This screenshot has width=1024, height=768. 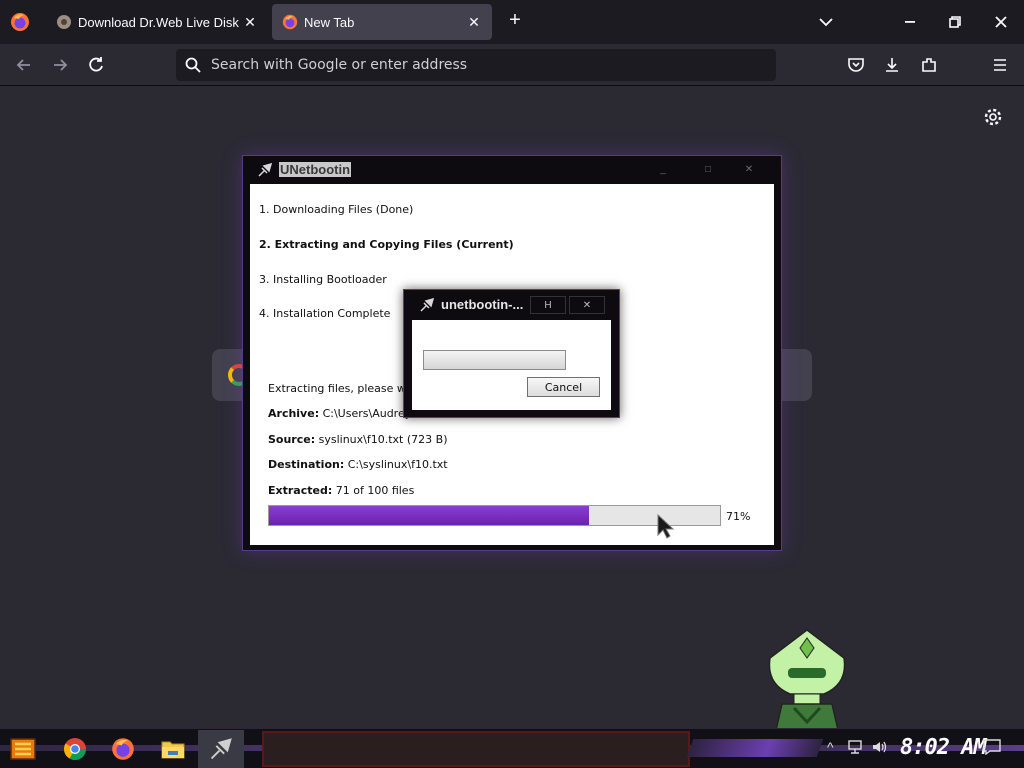 What do you see at coordinates (563, 387) in the screenshot?
I see `cancel-button: Cancel` at bounding box center [563, 387].